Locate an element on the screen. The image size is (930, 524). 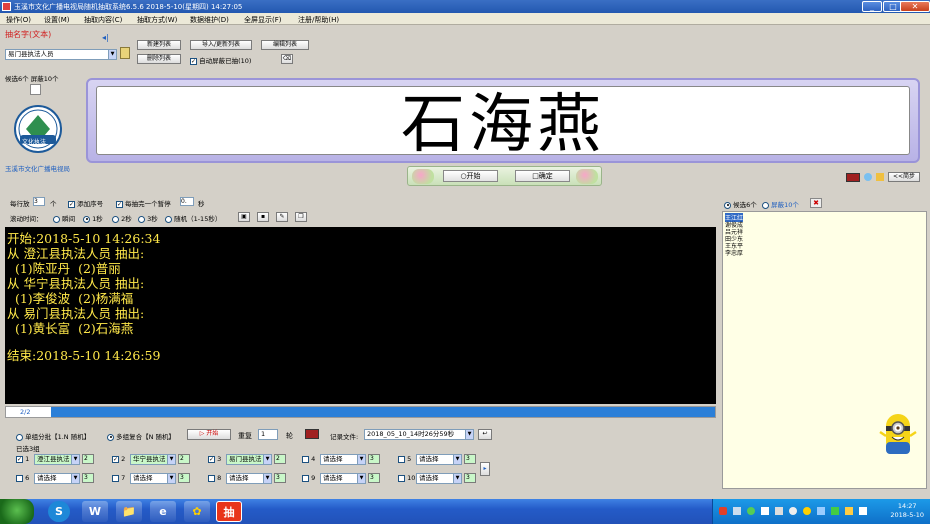
menu-content: 抽取内容(C) is located at coordinates (103, 20).